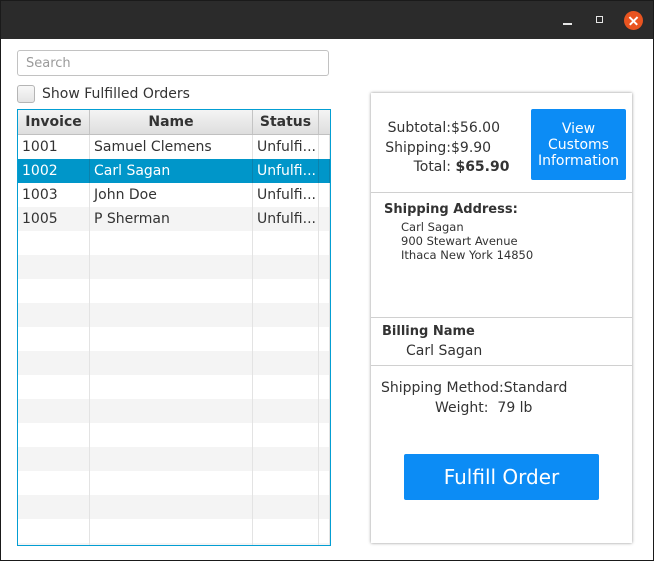 The height and width of the screenshot is (561, 654). Describe the element at coordinates (501, 477) in the screenshot. I see `fulfill-order-button: Fulfill Order` at that location.